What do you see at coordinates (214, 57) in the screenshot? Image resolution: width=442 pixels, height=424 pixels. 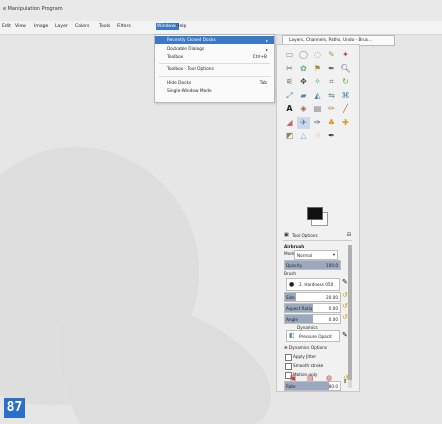 I see `menu-item-toolbox: Toolbox Ctrl+B` at bounding box center [214, 57].